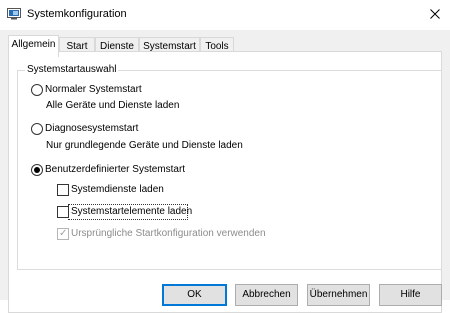 The width and height of the screenshot is (450, 313). I want to click on checkbox-services-label: Systemdienste laden, so click(117, 189).